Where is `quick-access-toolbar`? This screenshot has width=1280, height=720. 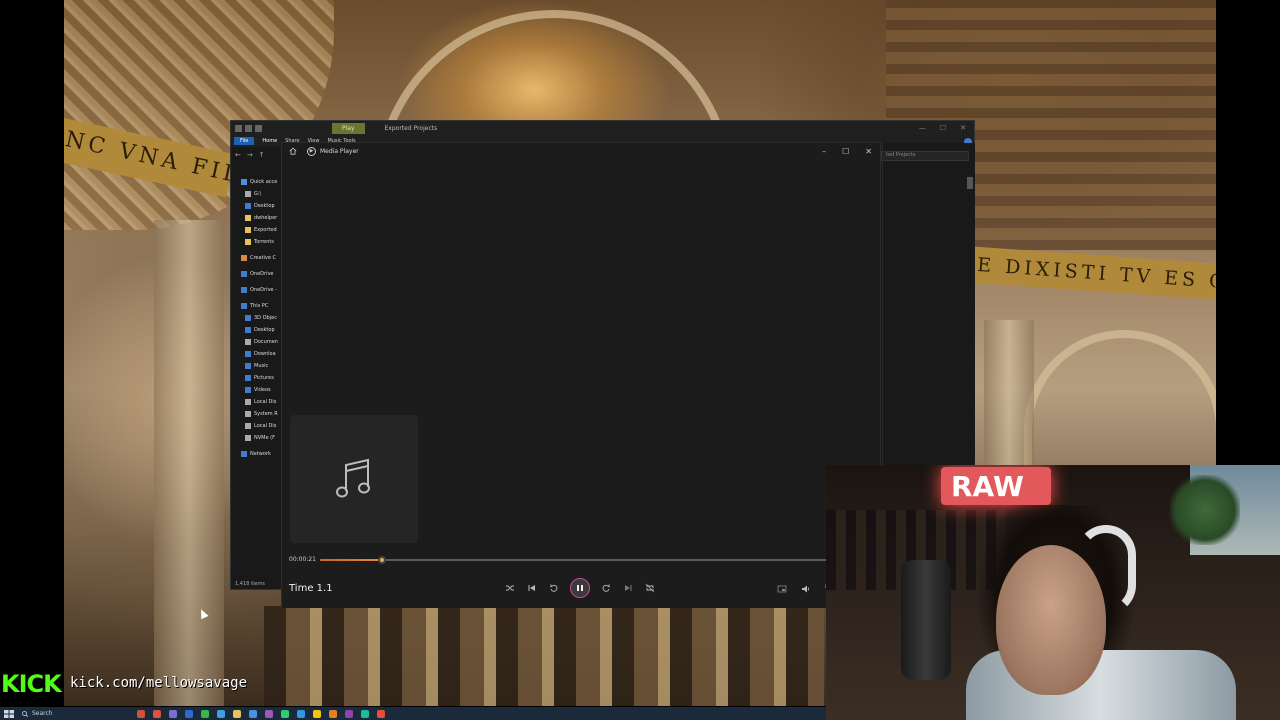 quick-access-toolbar is located at coordinates (246, 128).